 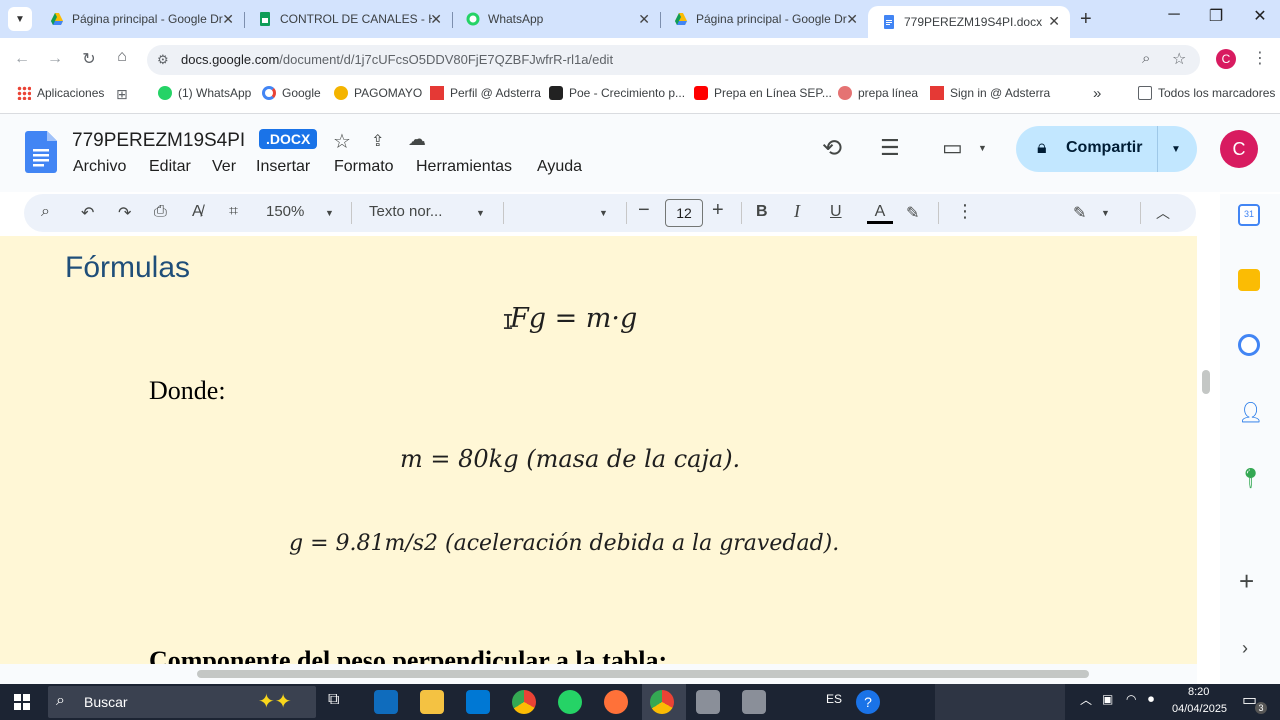 What do you see at coordinates (224, 167) in the screenshot?
I see `menu-ver: Ver` at bounding box center [224, 167].